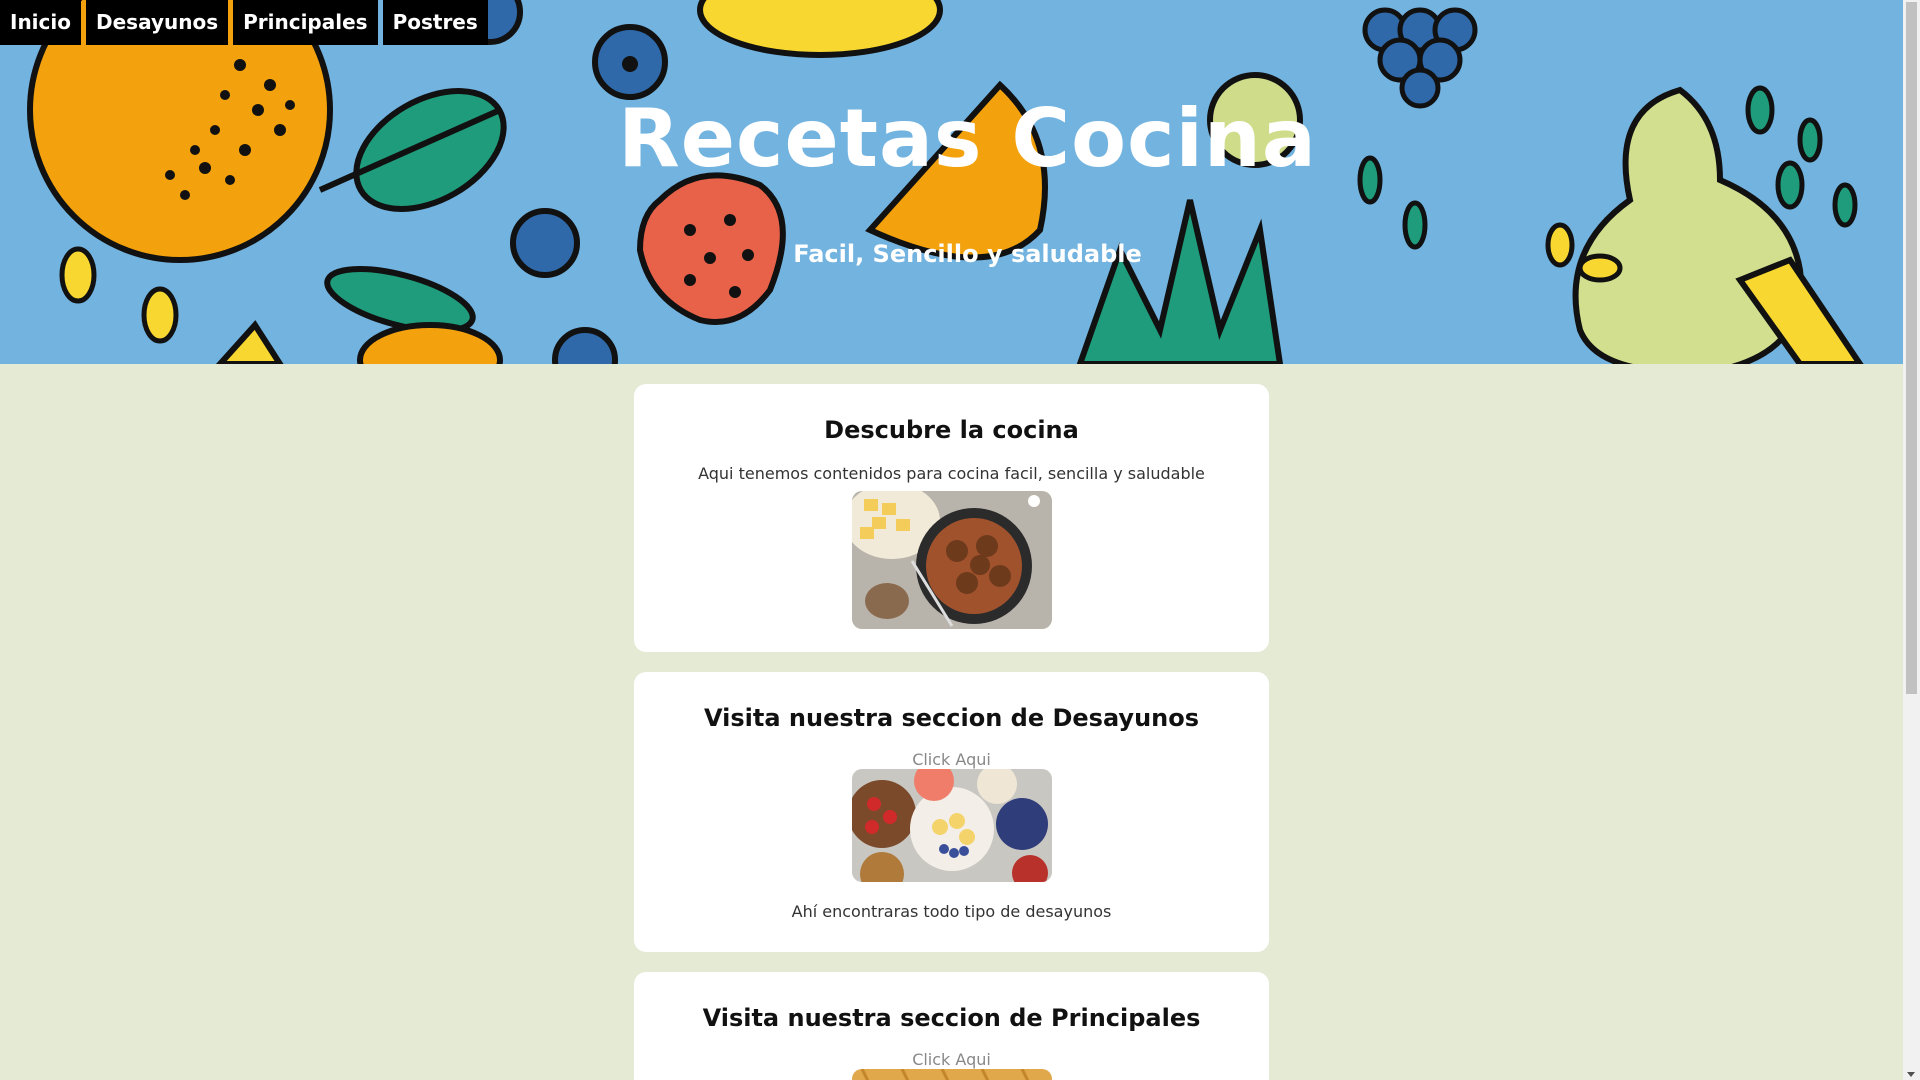  What do you see at coordinates (435, 22) in the screenshot?
I see `nav-item-postres: Postres` at bounding box center [435, 22].